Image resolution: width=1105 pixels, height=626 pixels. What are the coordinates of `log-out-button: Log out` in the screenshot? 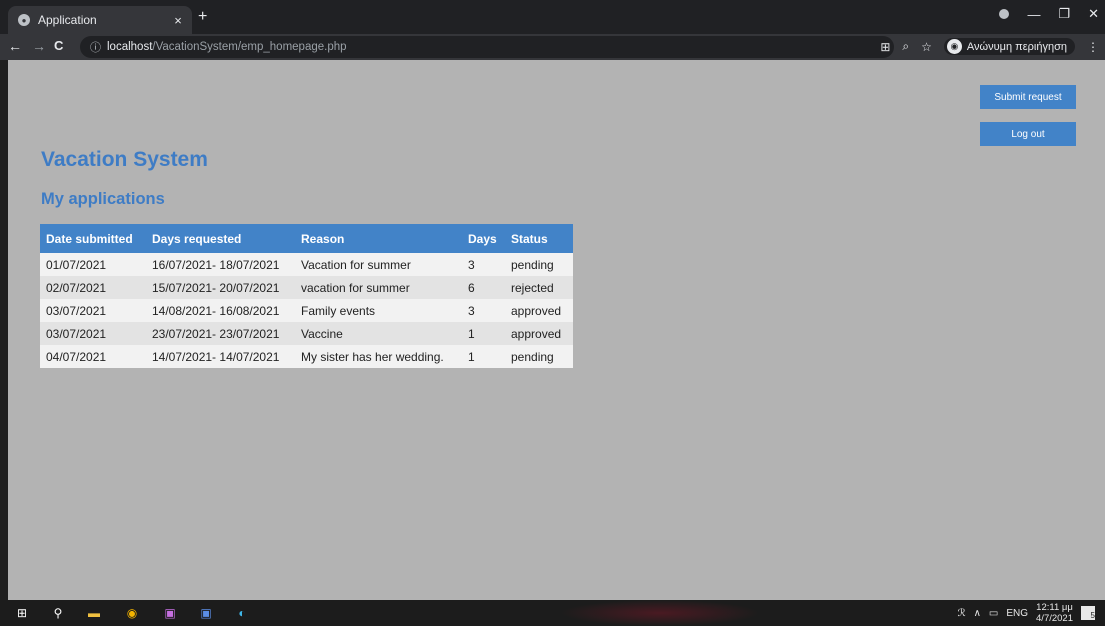 It's located at (1028, 134).